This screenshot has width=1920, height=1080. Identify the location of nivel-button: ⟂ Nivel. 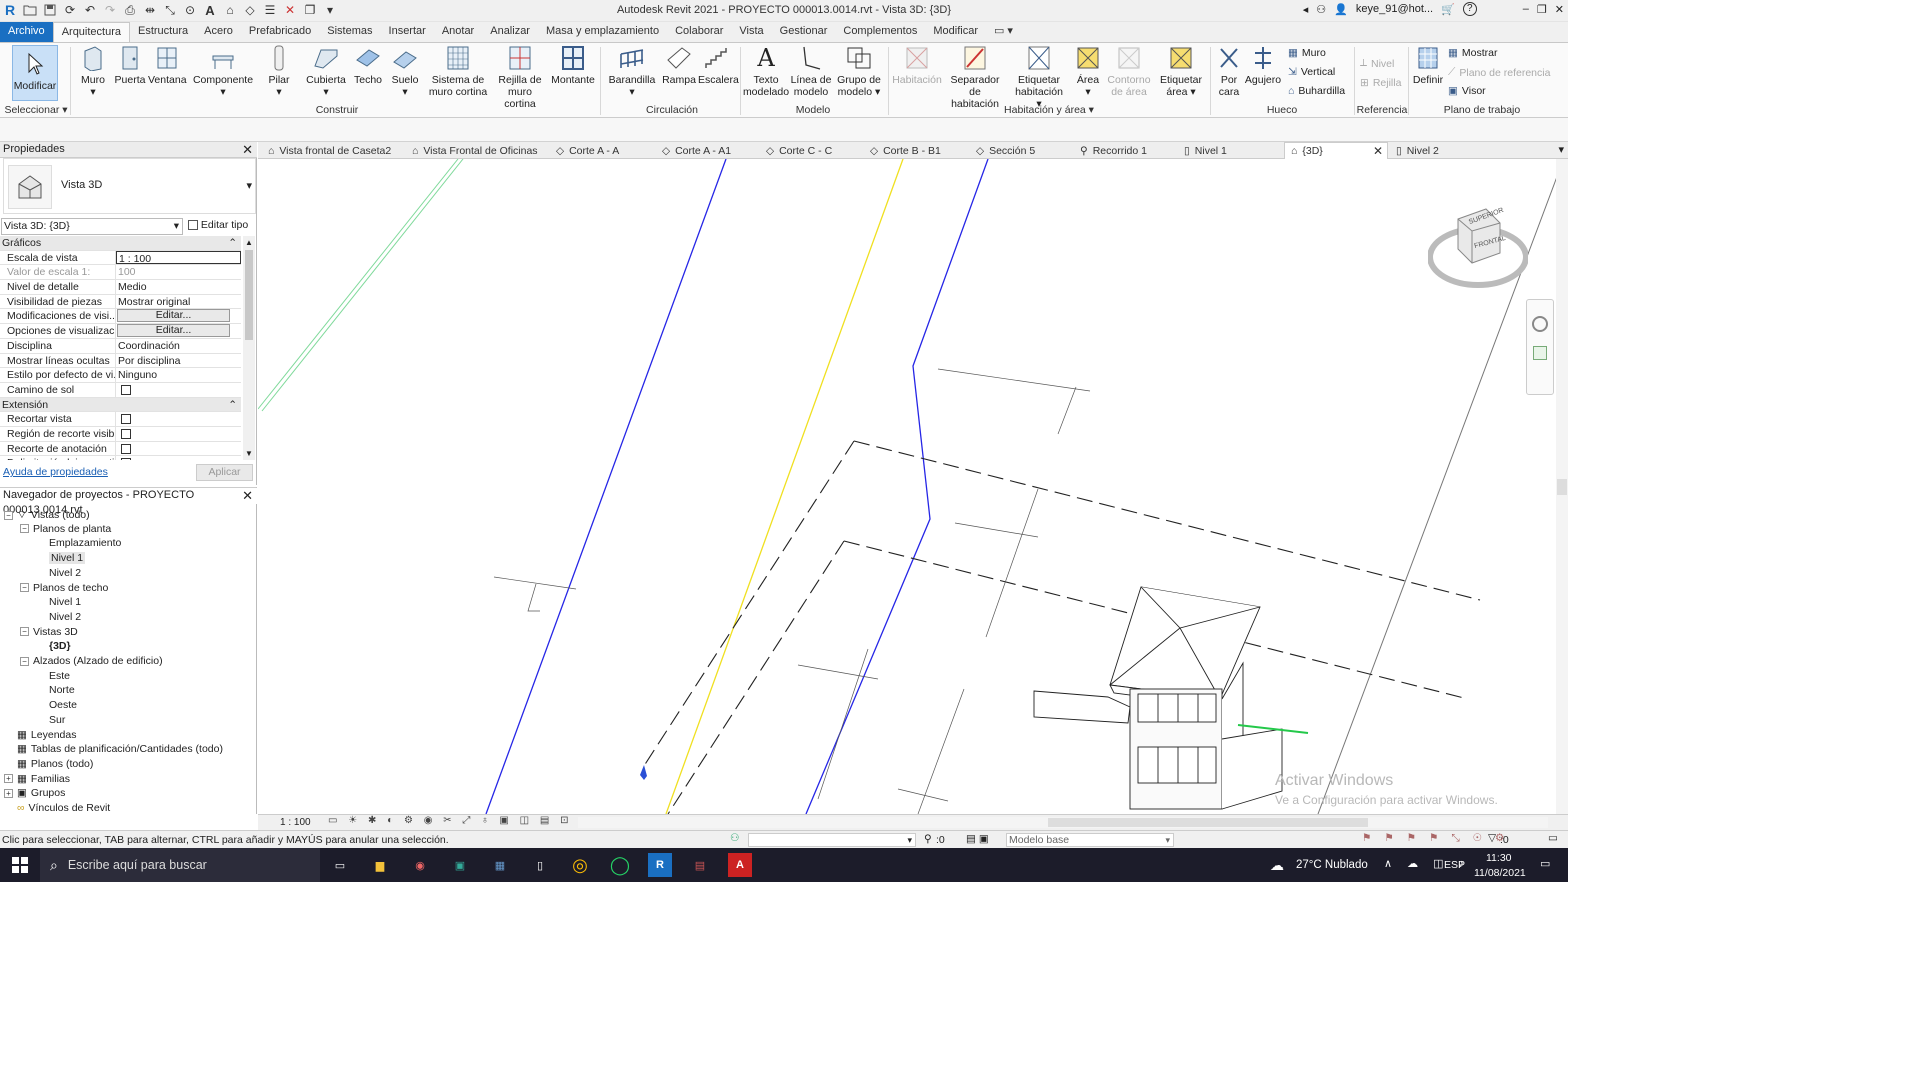
(1377, 63).